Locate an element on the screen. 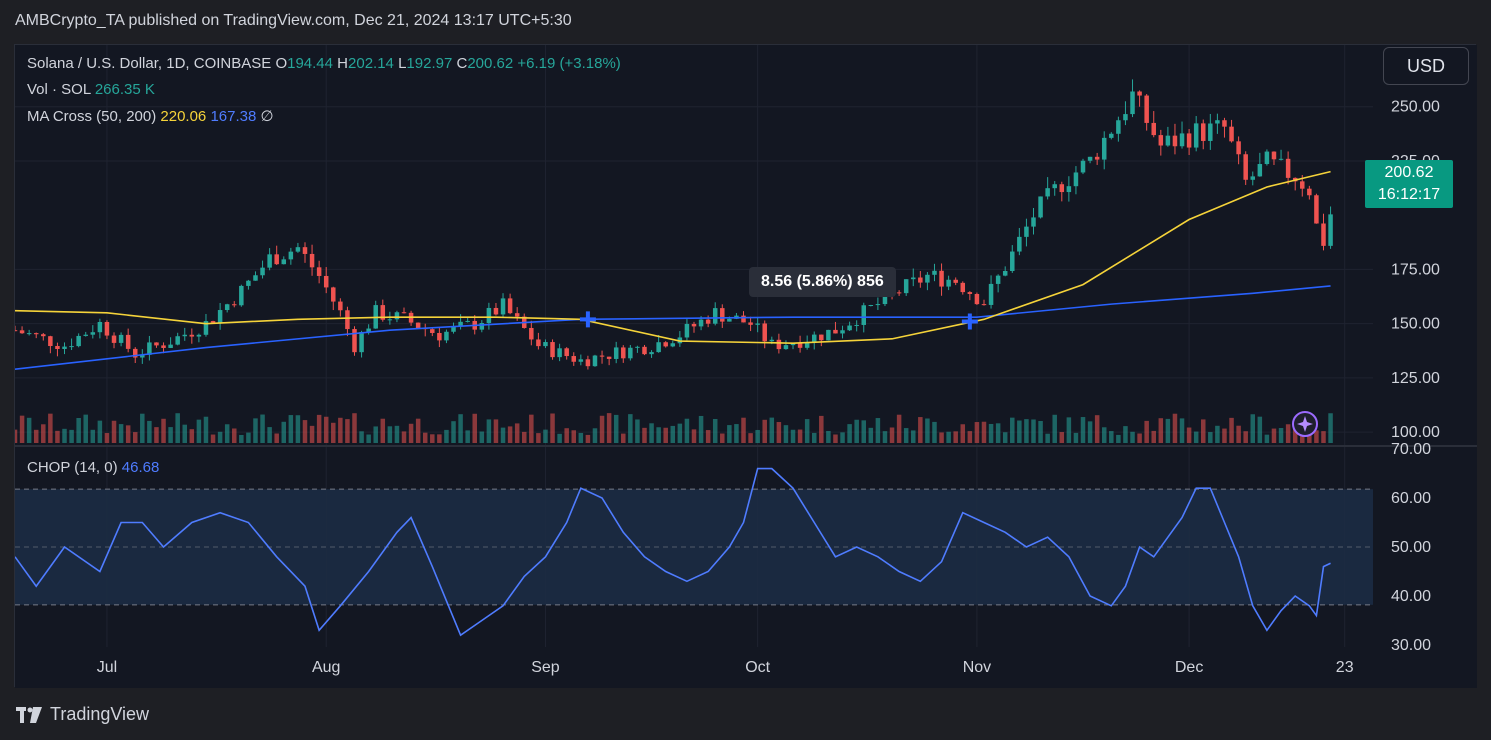  tradingview-logo: TradingView is located at coordinates (82, 714).